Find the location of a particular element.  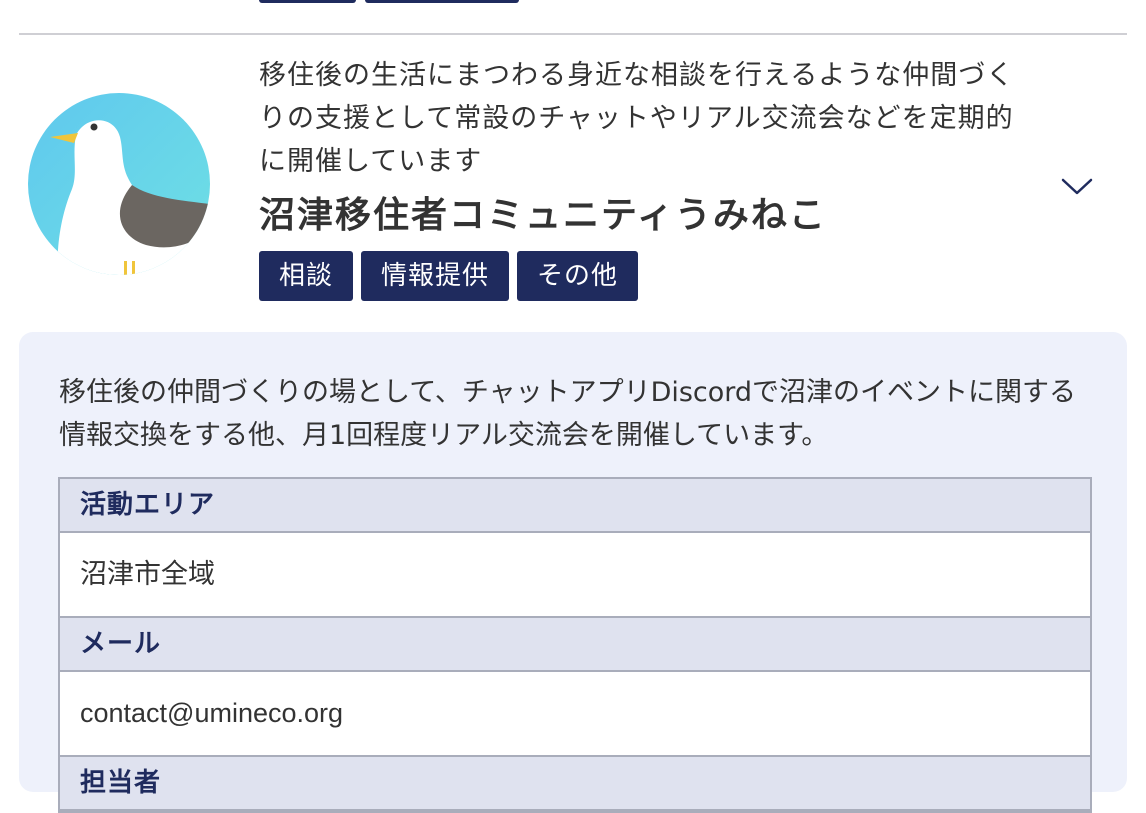

table-header-contact-person: 担当者 is located at coordinates (575, 784).